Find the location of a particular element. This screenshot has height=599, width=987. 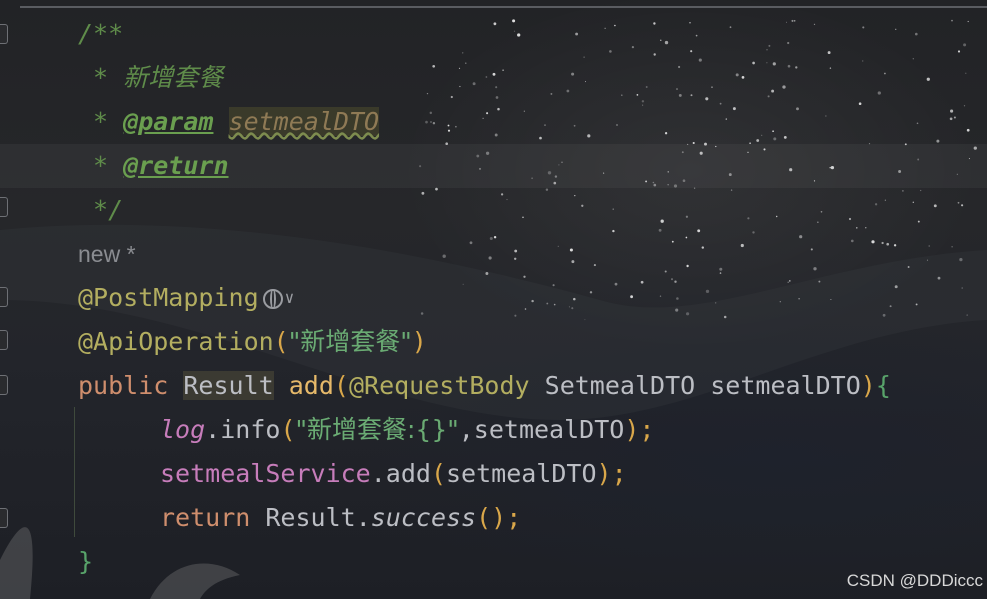

open-brace: { is located at coordinates (883, 385).